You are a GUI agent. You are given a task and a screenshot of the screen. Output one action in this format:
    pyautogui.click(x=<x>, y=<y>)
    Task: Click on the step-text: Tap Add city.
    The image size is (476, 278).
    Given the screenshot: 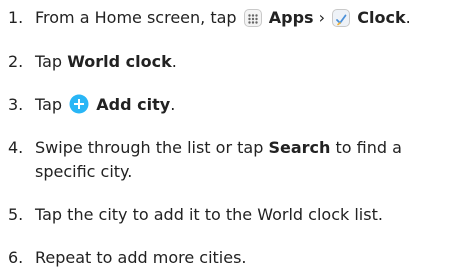 What is the action you would take?
    pyautogui.click(x=105, y=104)
    